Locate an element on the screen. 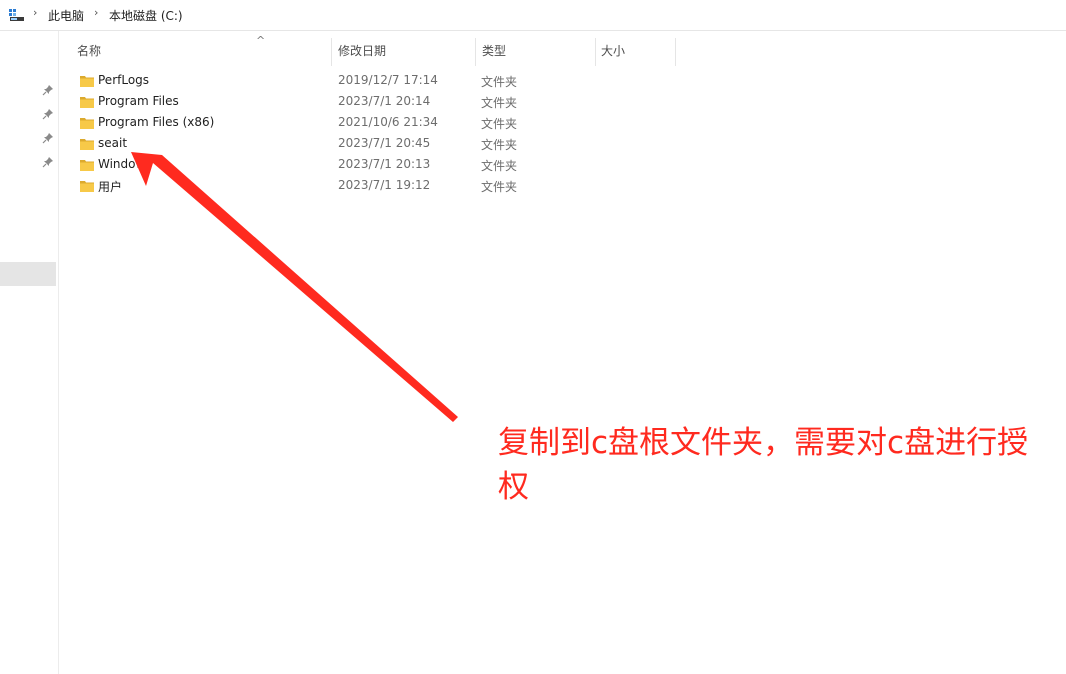  file-row: Windows 2023/7/1 20:13 文件夹 is located at coordinates (367, 165).